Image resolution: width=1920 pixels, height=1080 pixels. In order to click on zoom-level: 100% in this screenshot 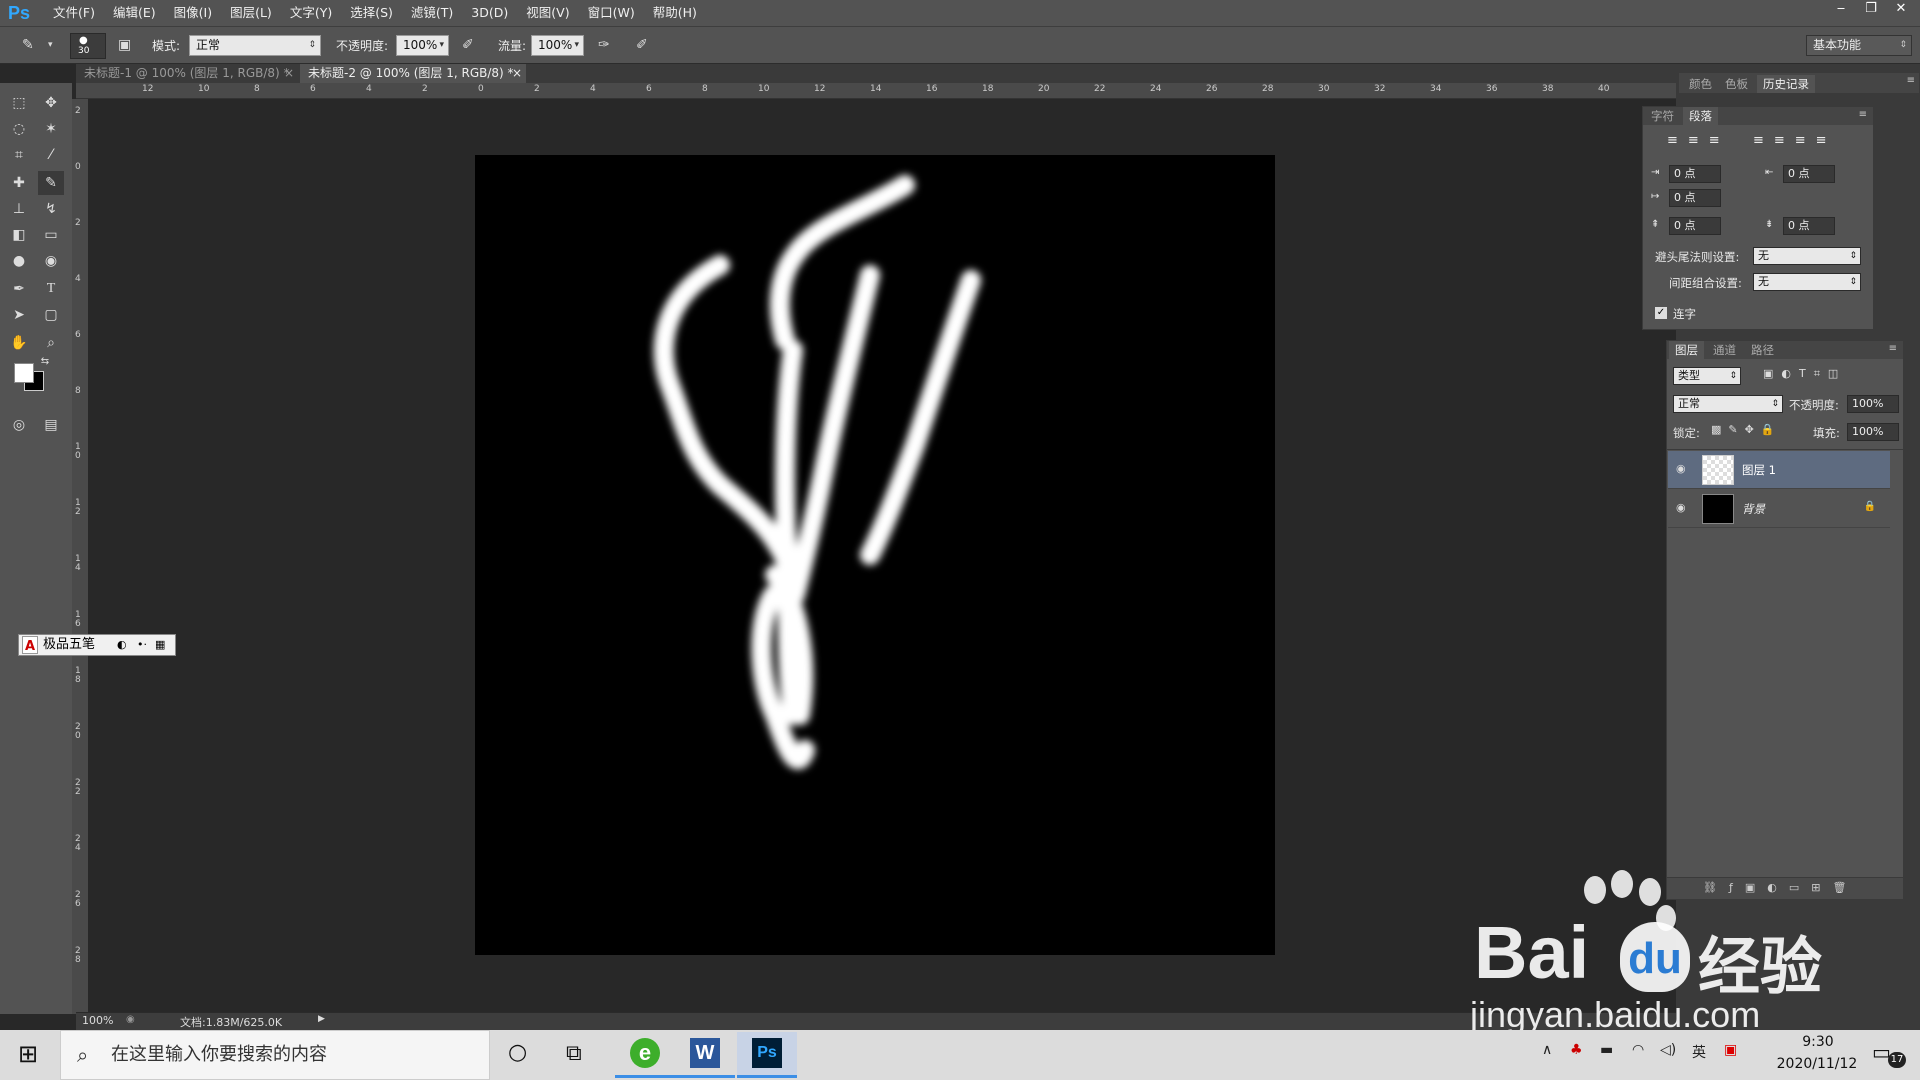, I will do `click(97, 1020)`.